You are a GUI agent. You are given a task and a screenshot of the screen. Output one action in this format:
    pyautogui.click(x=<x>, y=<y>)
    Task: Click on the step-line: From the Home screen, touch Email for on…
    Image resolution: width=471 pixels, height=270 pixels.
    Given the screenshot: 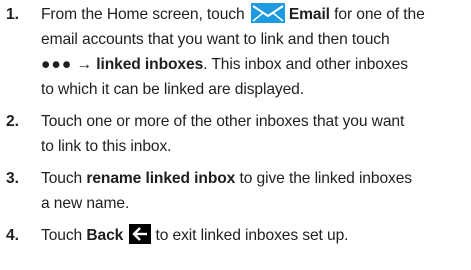 What is the action you would take?
    pyautogui.click(x=256, y=14)
    